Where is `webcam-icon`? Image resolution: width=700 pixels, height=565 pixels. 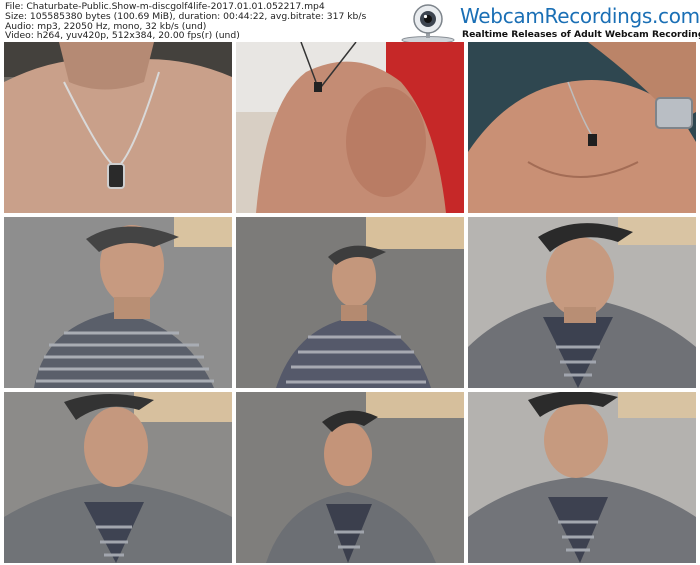
webcam-icon is located at coordinates (428, 24).